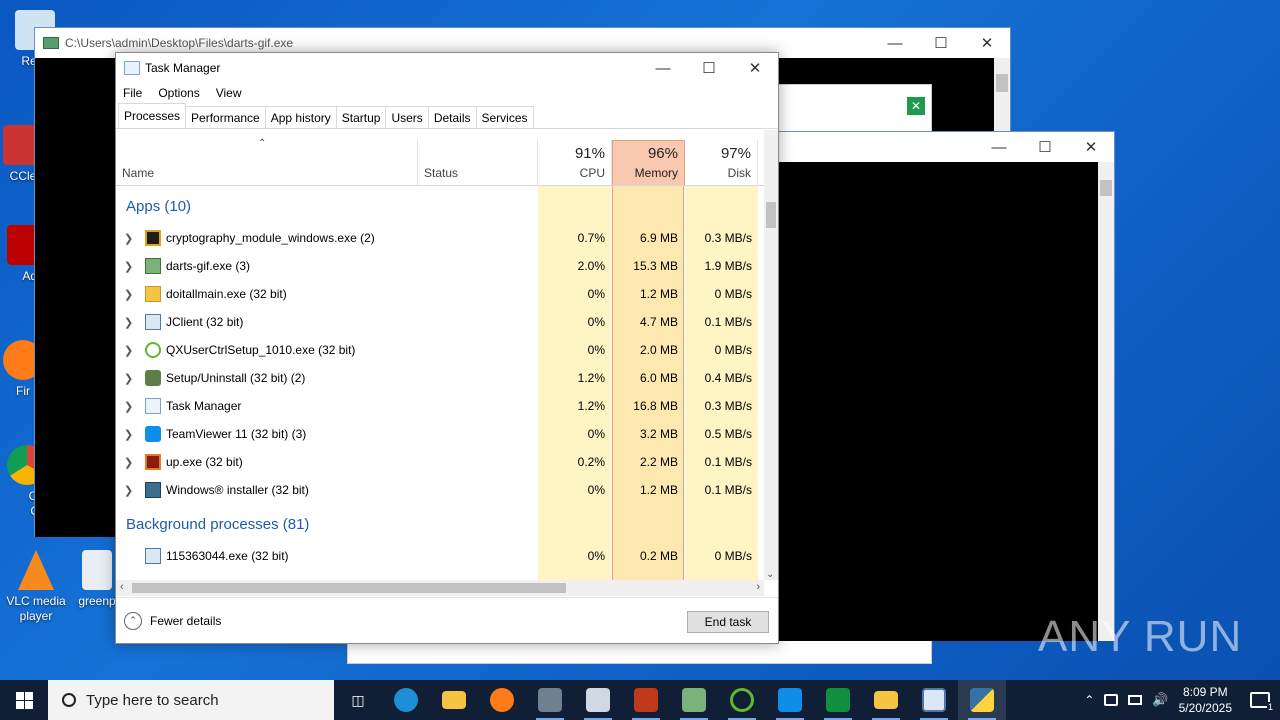  What do you see at coordinates (1111, 700) in the screenshot?
I see `network-icon` at bounding box center [1111, 700].